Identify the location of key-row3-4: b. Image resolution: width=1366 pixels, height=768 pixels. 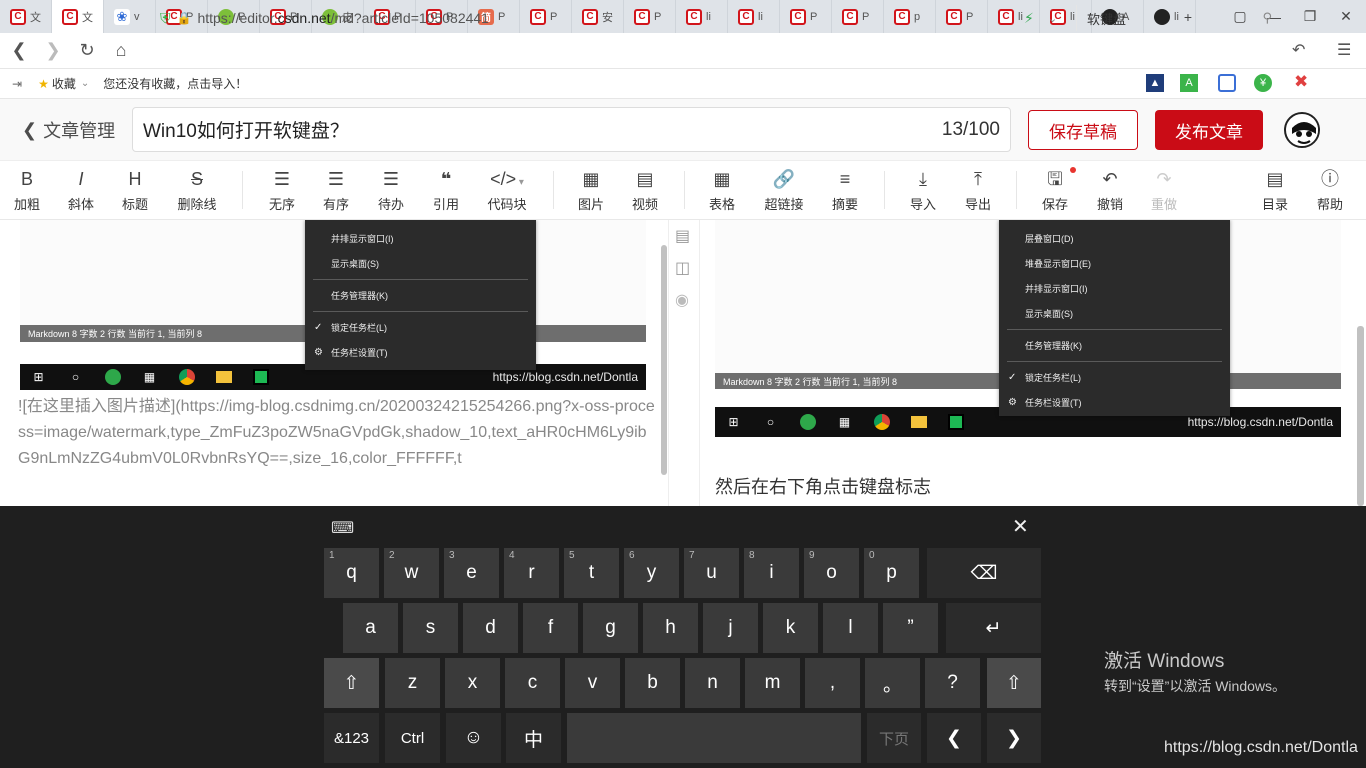
(652, 683).